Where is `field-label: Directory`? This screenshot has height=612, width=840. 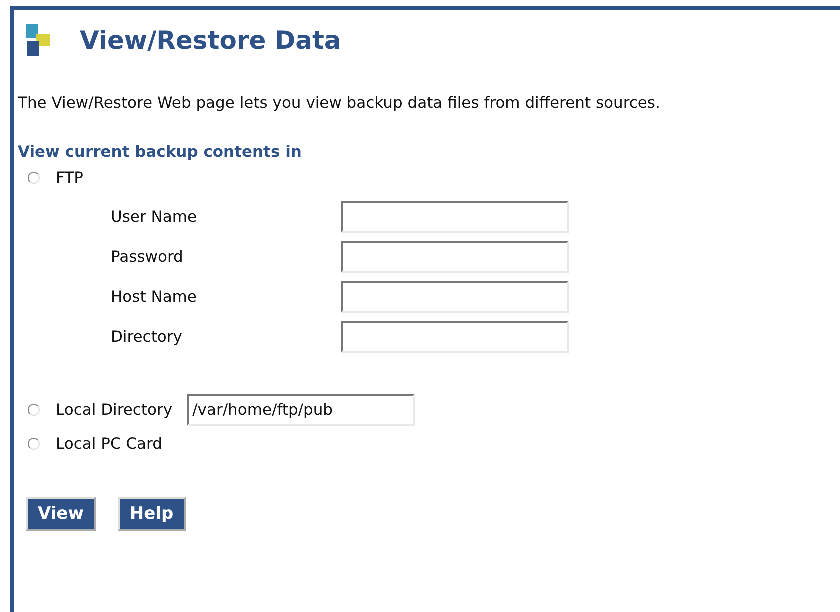 field-label: Directory is located at coordinates (147, 337).